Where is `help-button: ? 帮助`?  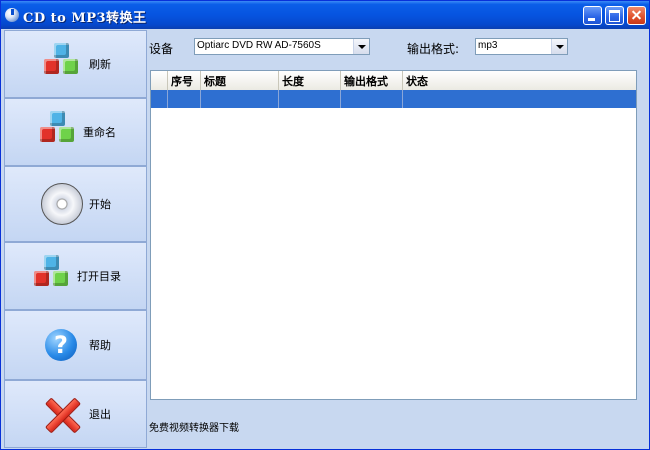
help-button: ? 帮助 is located at coordinates (75, 345).